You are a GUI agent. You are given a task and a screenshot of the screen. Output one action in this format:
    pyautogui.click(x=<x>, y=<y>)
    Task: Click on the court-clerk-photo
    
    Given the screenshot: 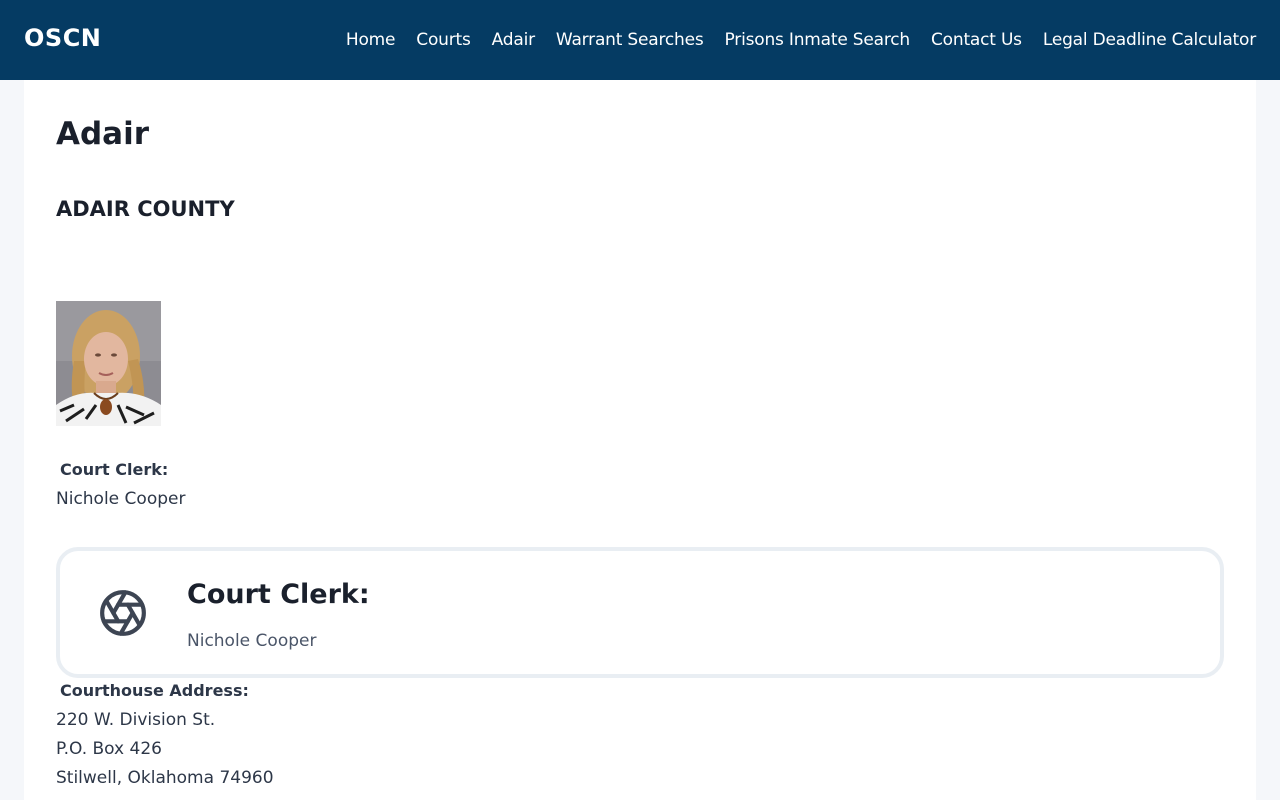 What is the action you would take?
    pyautogui.click(x=108, y=363)
    